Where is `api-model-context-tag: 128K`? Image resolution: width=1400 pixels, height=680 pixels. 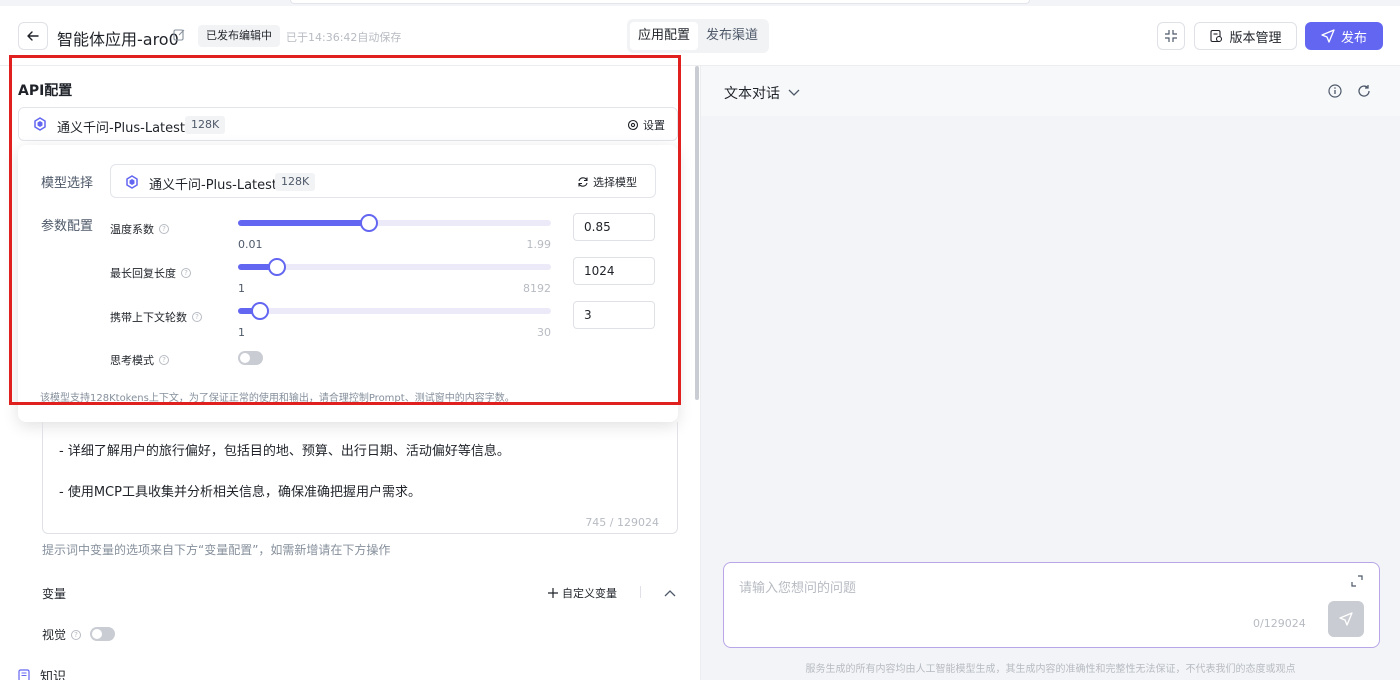
api-model-context-tag: 128K is located at coordinates (205, 125).